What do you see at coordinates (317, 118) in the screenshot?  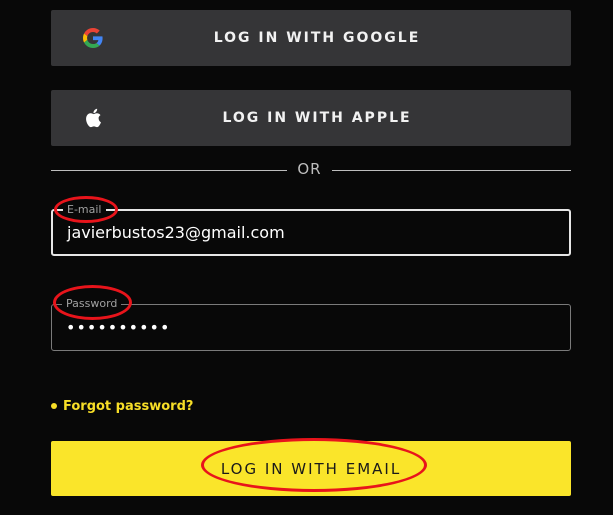 I see `apple-login-label: LOG IN WITH APPLE` at bounding box center [317, 118].